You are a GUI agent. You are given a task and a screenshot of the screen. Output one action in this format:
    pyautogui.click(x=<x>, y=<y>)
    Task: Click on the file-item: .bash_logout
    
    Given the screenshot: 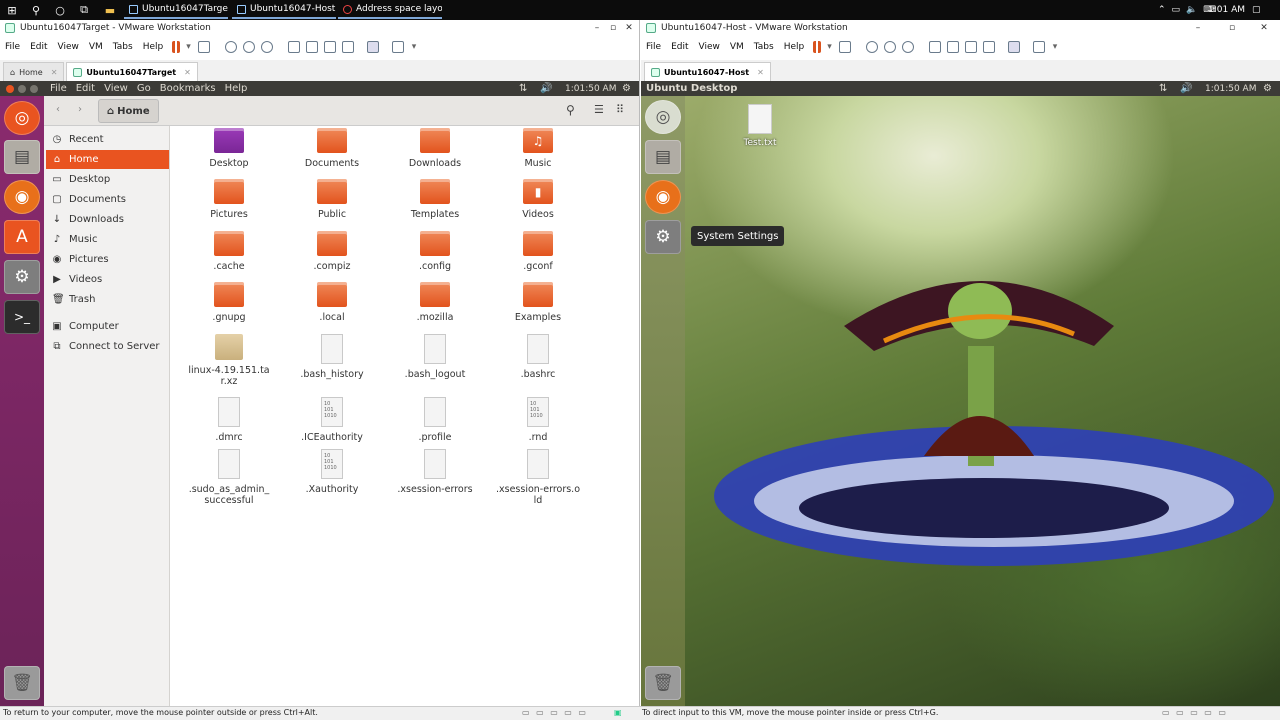 What is the action you would take?
    pyautogui.click(x=435, y=357)
    